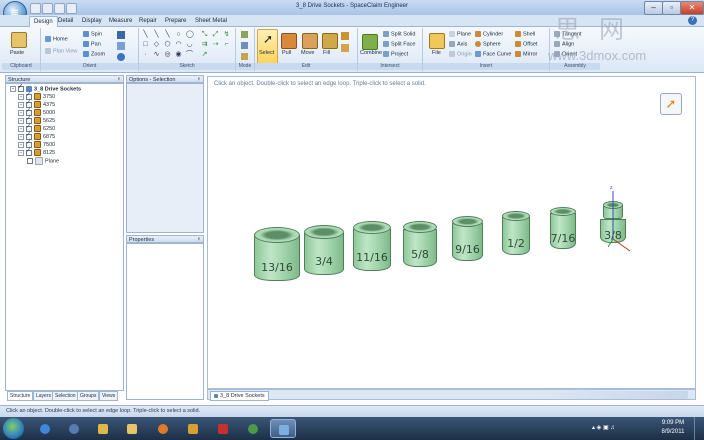  What do you see at coordinates (167, 44) in the screenshot?
I see `polygon-tool-icon: ⬡` at bounding box center [167, 44].